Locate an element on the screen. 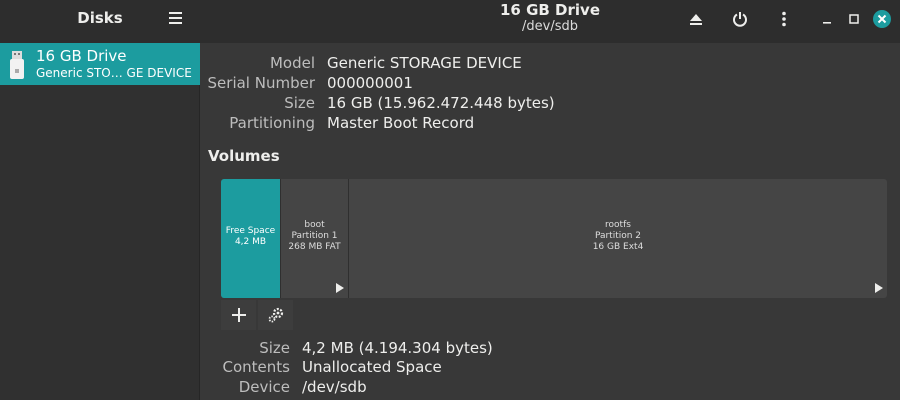 The height and width of the screenshot is (400, 900). partitioning-label: Partitioning is located at coordinates (272, 123).